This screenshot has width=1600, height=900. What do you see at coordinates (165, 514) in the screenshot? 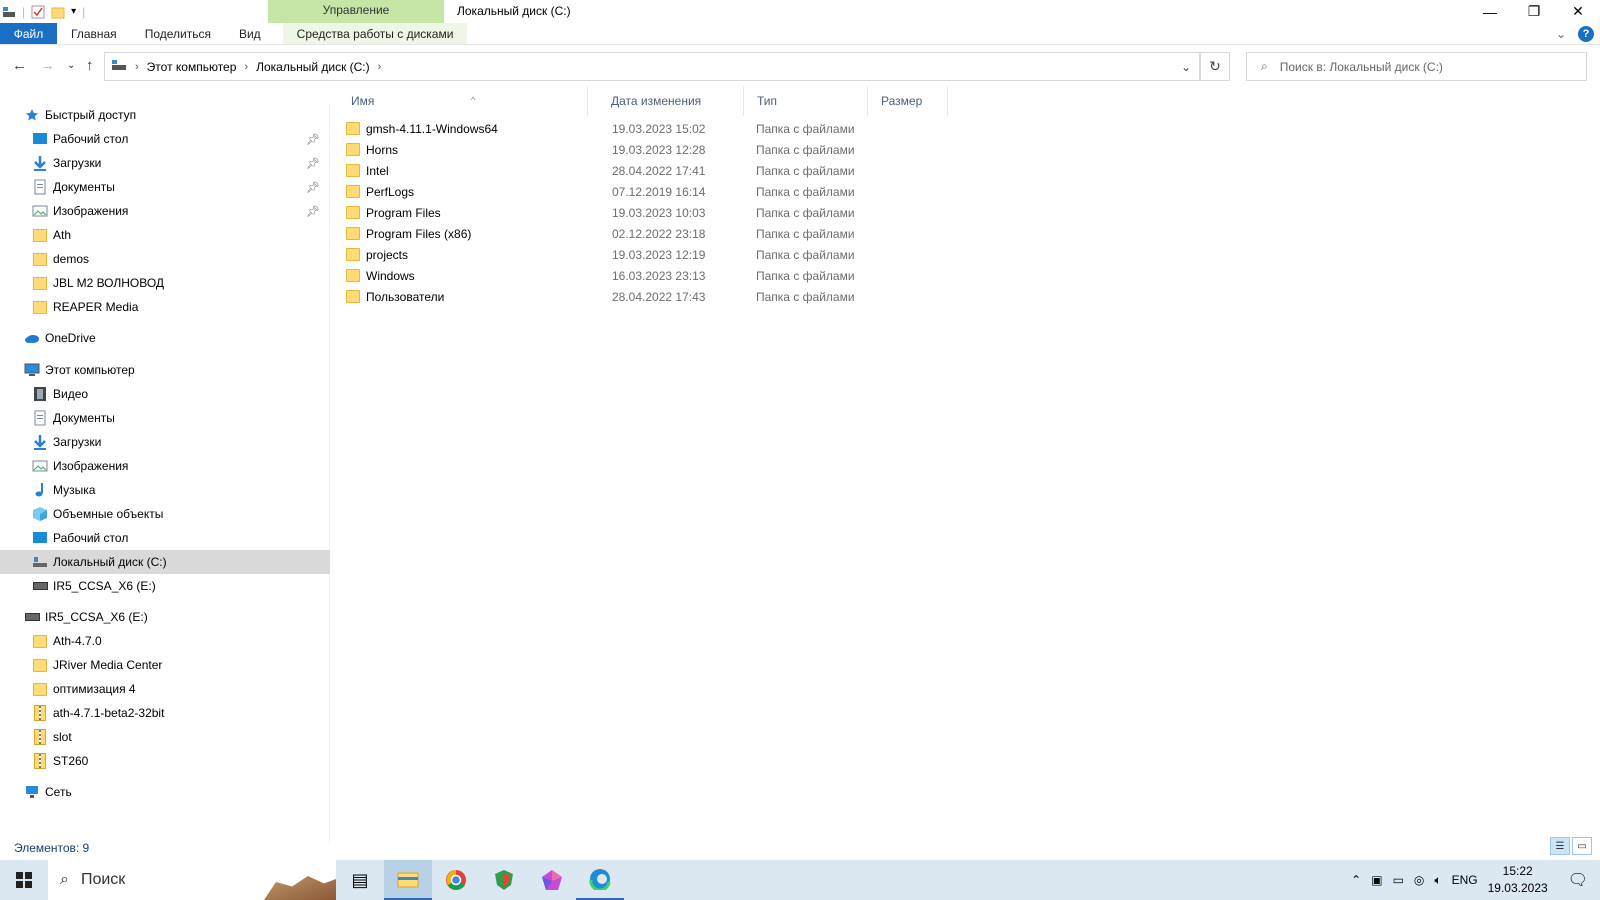
I see `sidebar-item: Объемные объекты` at bounding box center [165, 514].